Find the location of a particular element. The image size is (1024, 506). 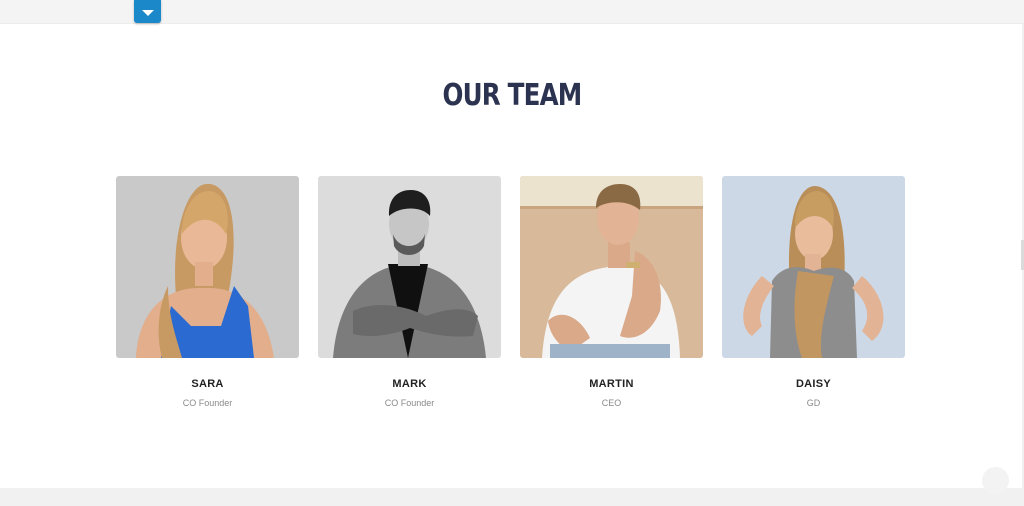

top-bar is located at coordinates (512, 12).